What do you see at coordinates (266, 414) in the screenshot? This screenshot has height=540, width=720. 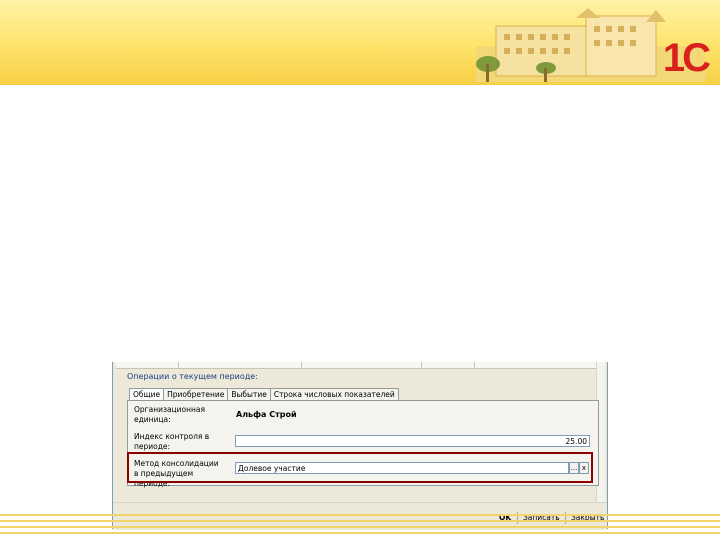 I see `org-unit-value: Альфа Строй` at bounding box center [266, 414].